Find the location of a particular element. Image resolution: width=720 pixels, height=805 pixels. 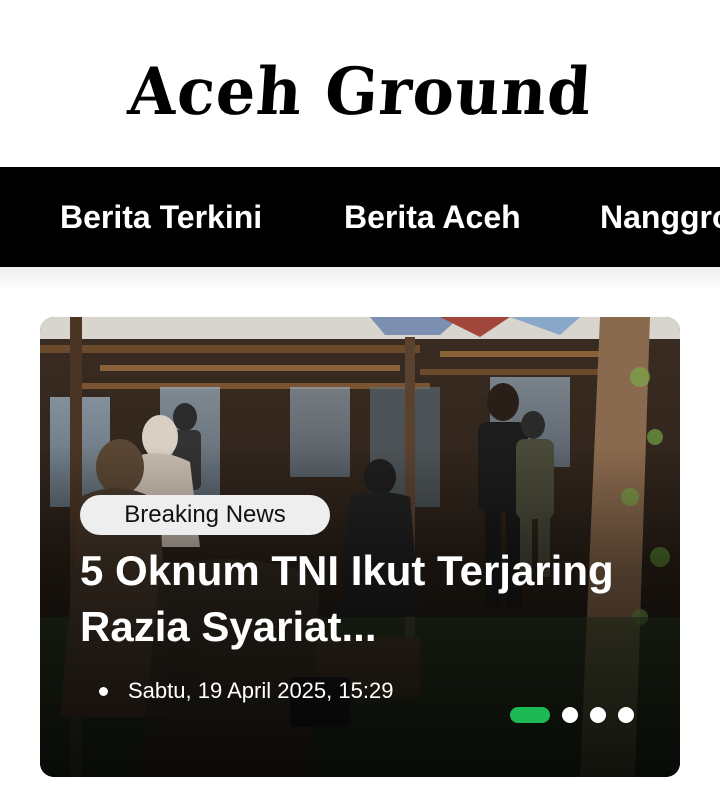

main-nav: Berita Terkini Berita Aceh Nanggroe is located at coordinates (360, 217).